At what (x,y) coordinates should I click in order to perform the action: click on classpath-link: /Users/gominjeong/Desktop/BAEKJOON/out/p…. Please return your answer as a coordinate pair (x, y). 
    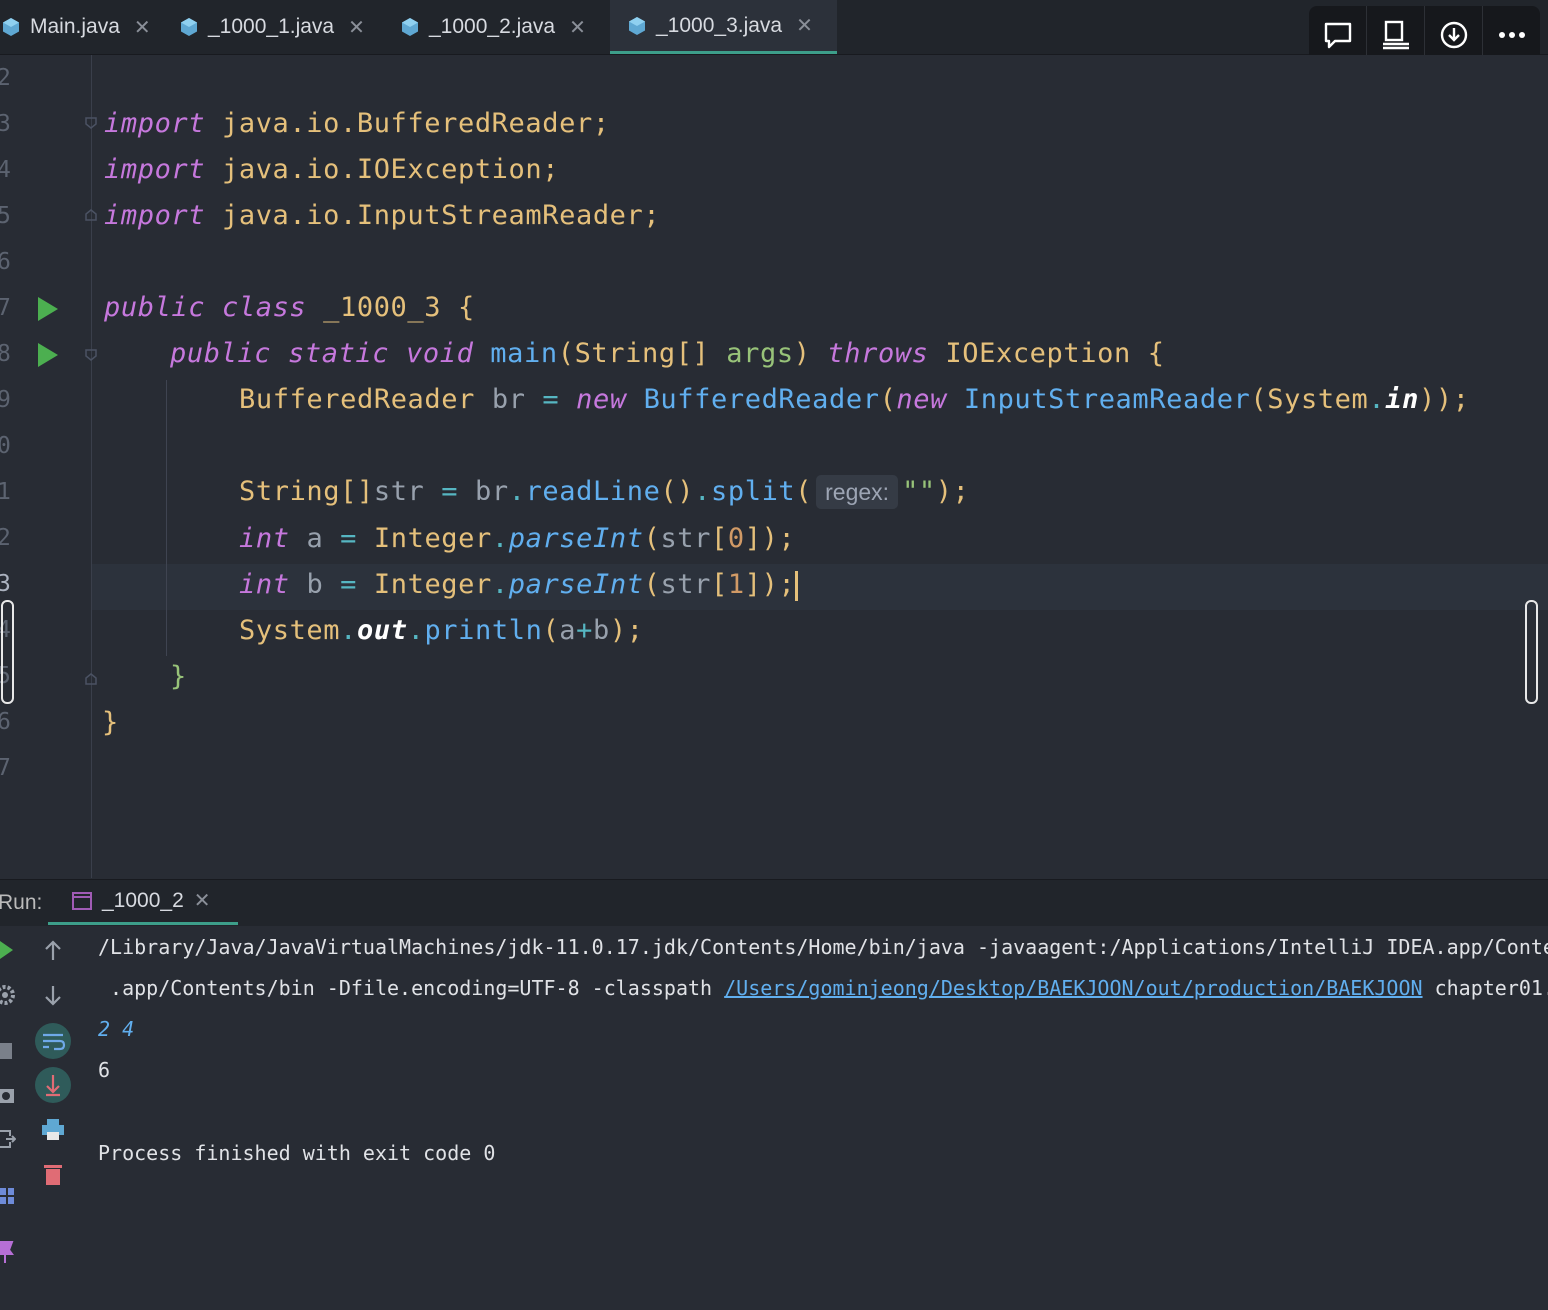
    Looking at the image, I should click on (1073, 988).